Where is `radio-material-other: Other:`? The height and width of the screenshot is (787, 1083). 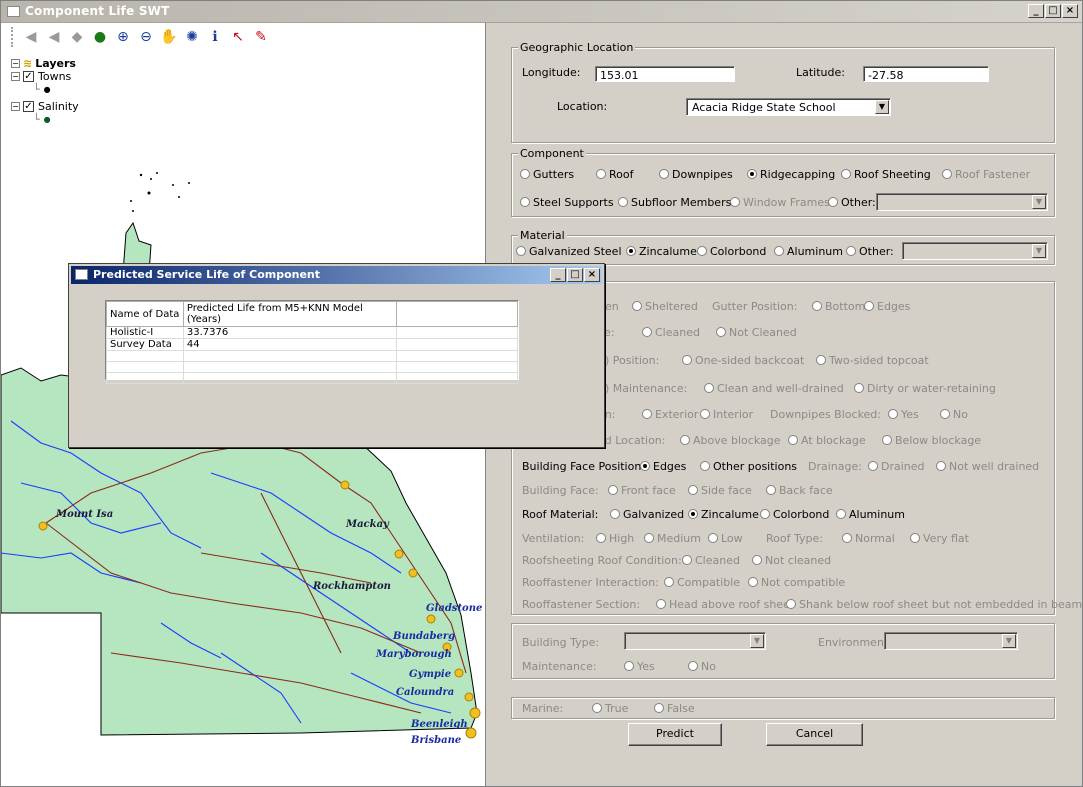
radio-material-other: Other: is located at coordinates (870, 251).